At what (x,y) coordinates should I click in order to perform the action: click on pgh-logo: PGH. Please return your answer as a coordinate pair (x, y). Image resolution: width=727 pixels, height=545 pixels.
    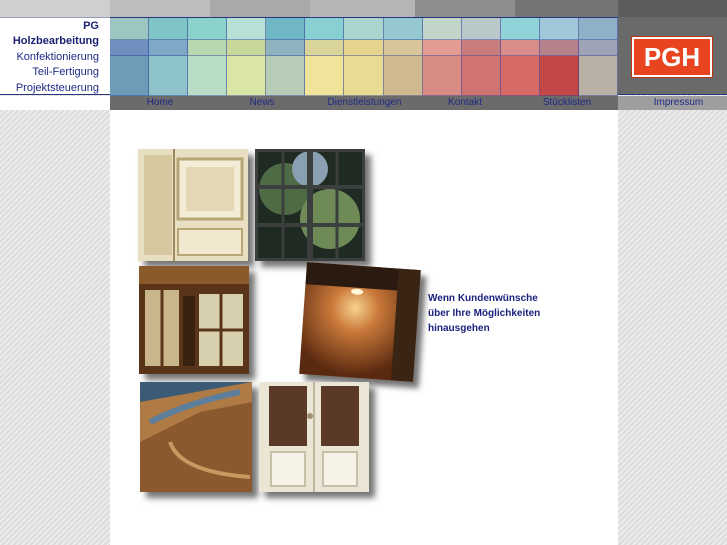
    Looking at the image, I should click on (672, 57).